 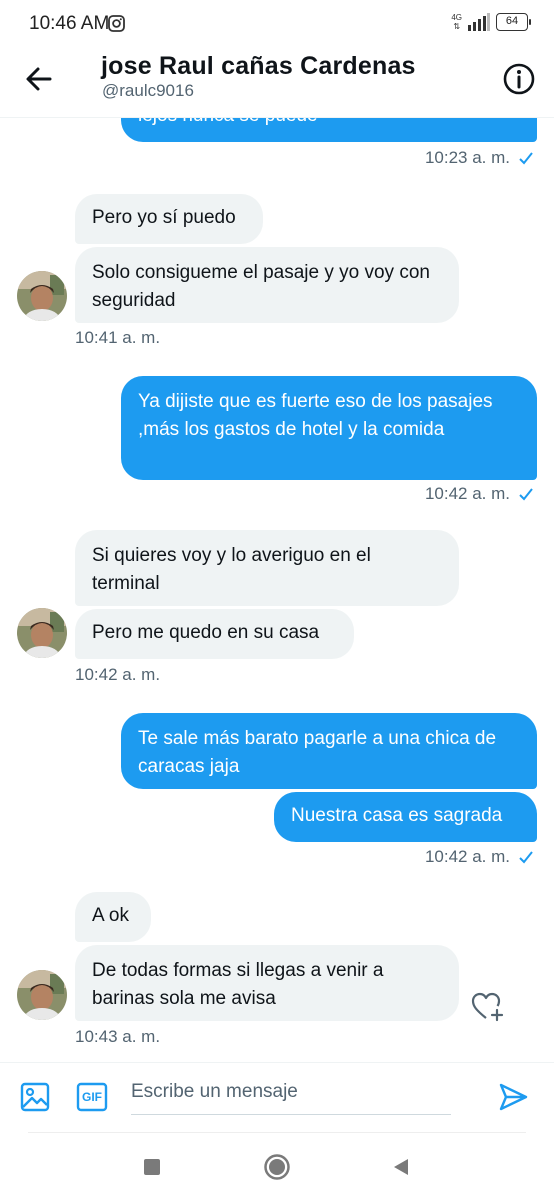 What do you see at coordinates (277, 1167) in the screenshot?
I see `home-circle-icon` at bounding box center [277, 1167].